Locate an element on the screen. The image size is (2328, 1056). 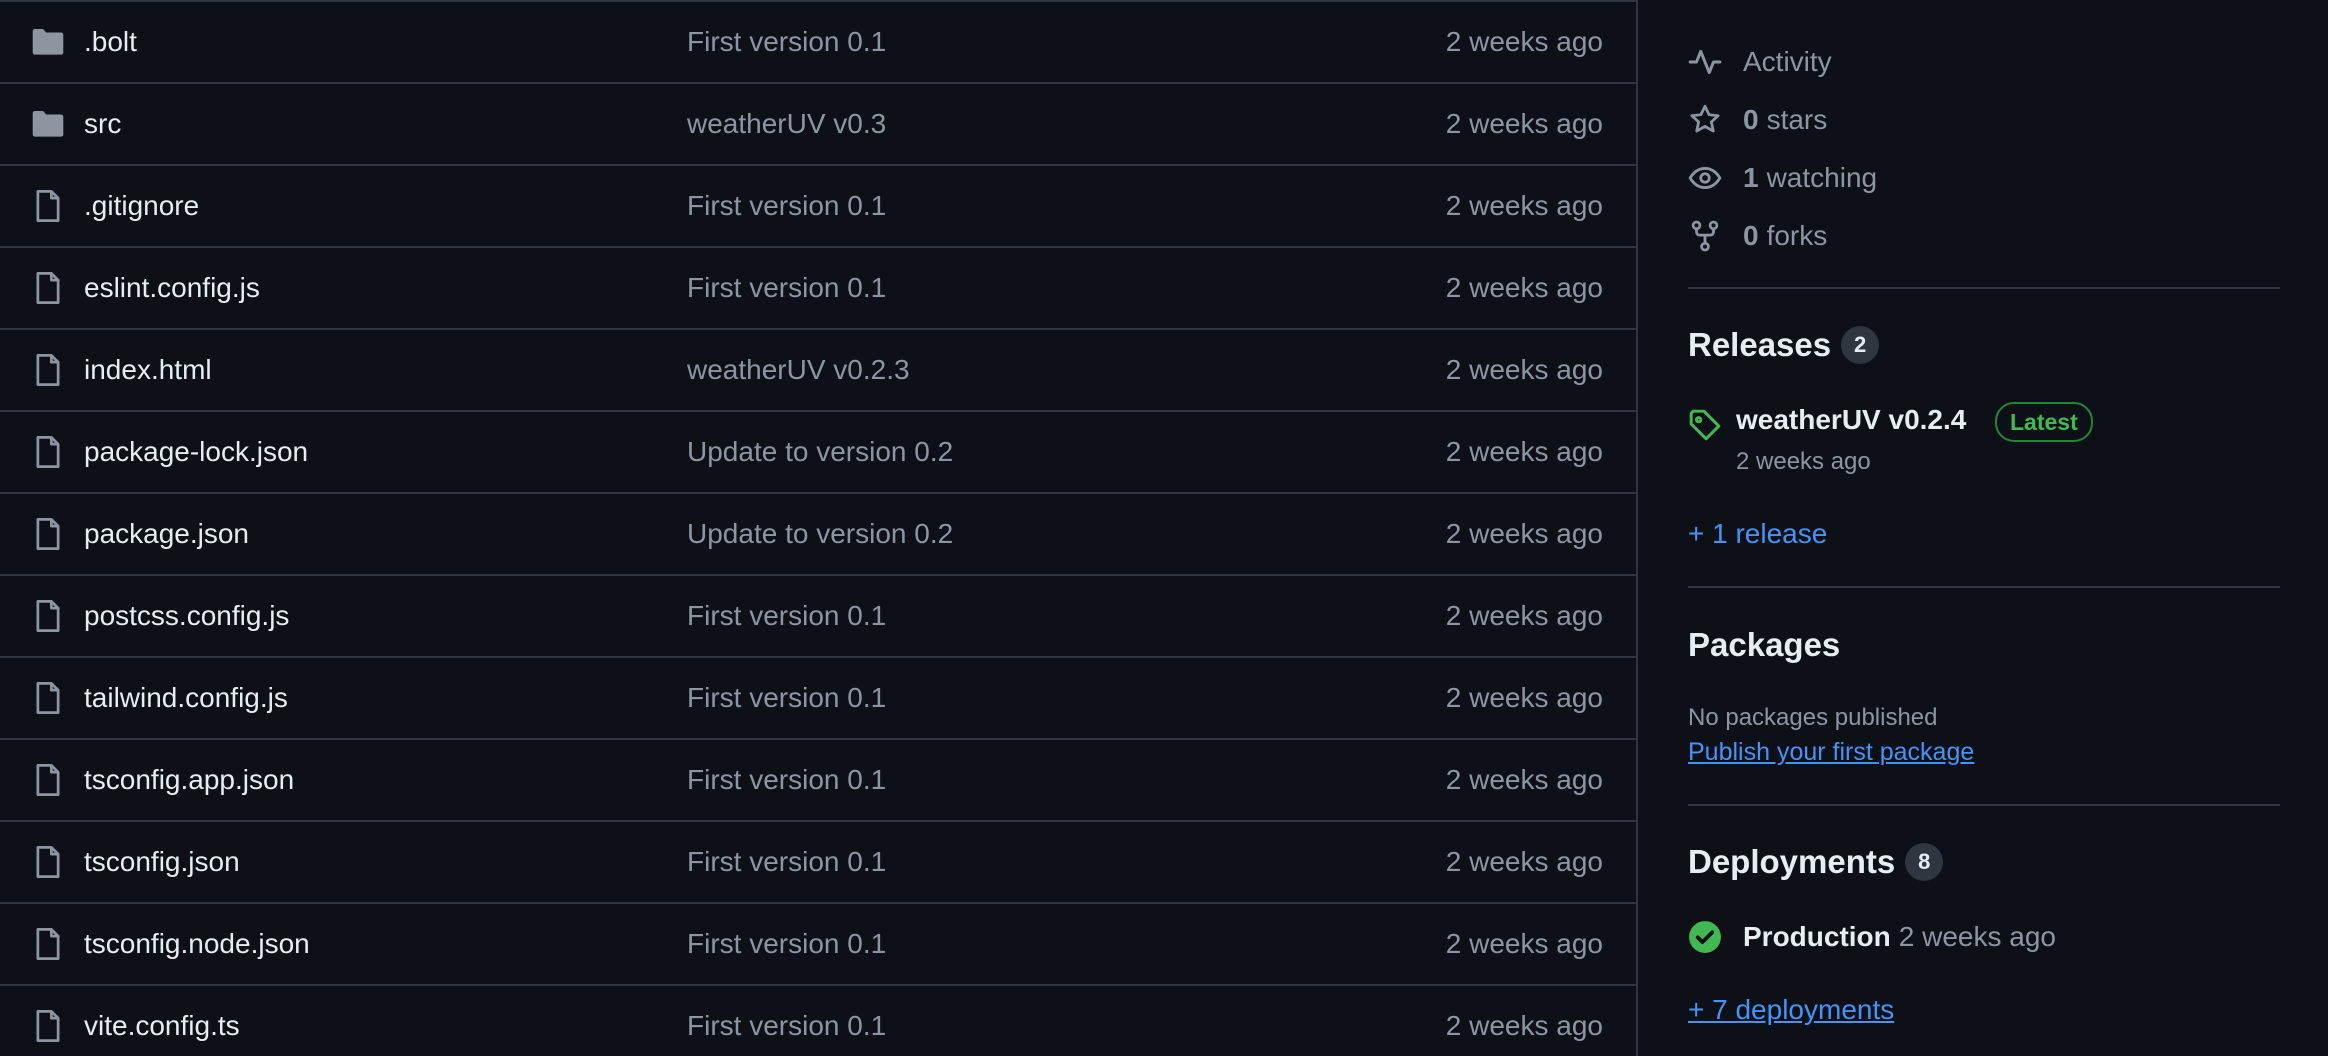
forks-link: 0 forks is located at coordinates (1757, 236).